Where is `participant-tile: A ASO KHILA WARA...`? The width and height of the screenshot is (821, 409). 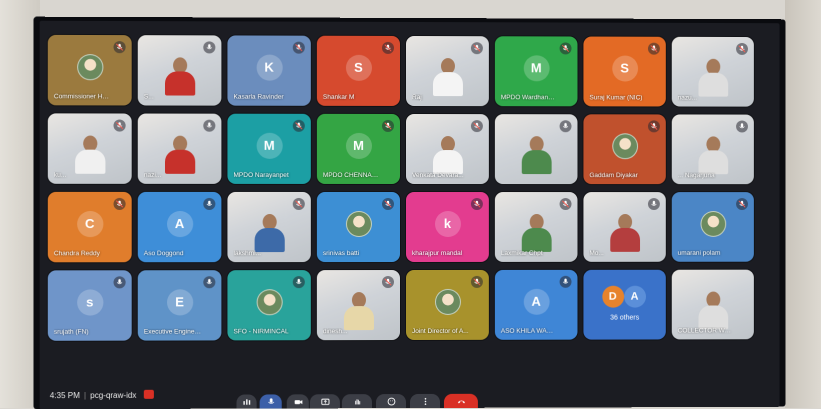
participant-tile: A ASO KHILA WARA... is located at coordinates (536, 304).